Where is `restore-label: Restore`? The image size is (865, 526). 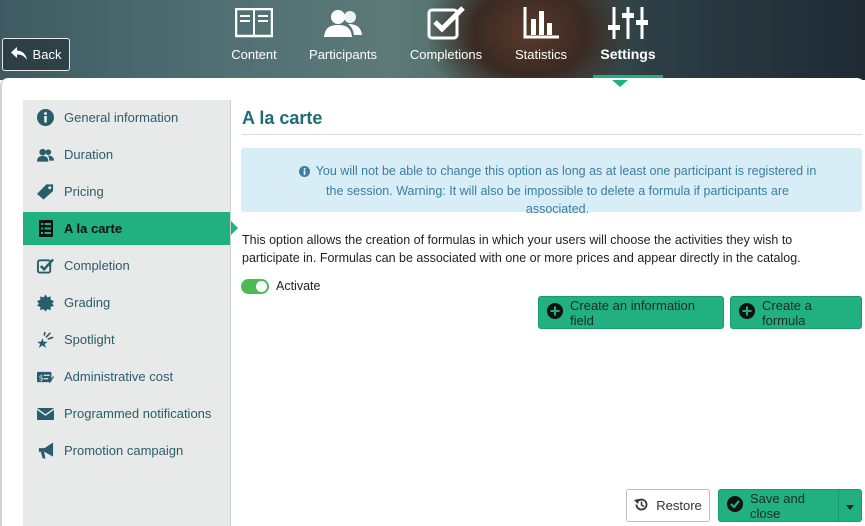
restore-label: Restore is located at coordinates (679, 505).